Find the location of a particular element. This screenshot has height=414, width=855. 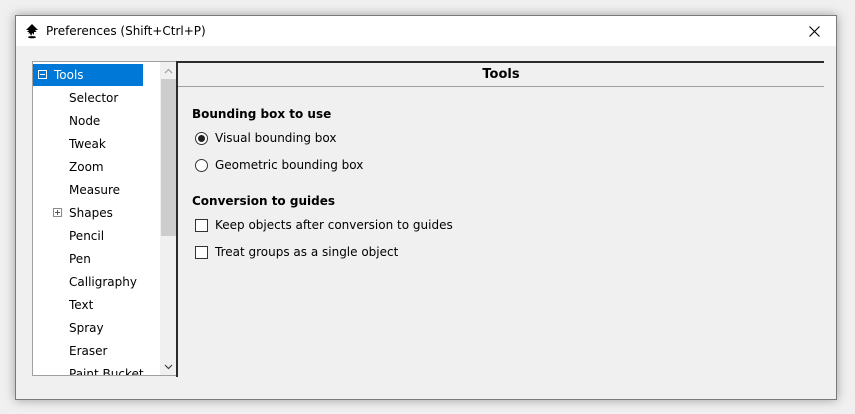

window-title: Preferences (Shift+Ctrl+P) is located at coordinates (126, 31).